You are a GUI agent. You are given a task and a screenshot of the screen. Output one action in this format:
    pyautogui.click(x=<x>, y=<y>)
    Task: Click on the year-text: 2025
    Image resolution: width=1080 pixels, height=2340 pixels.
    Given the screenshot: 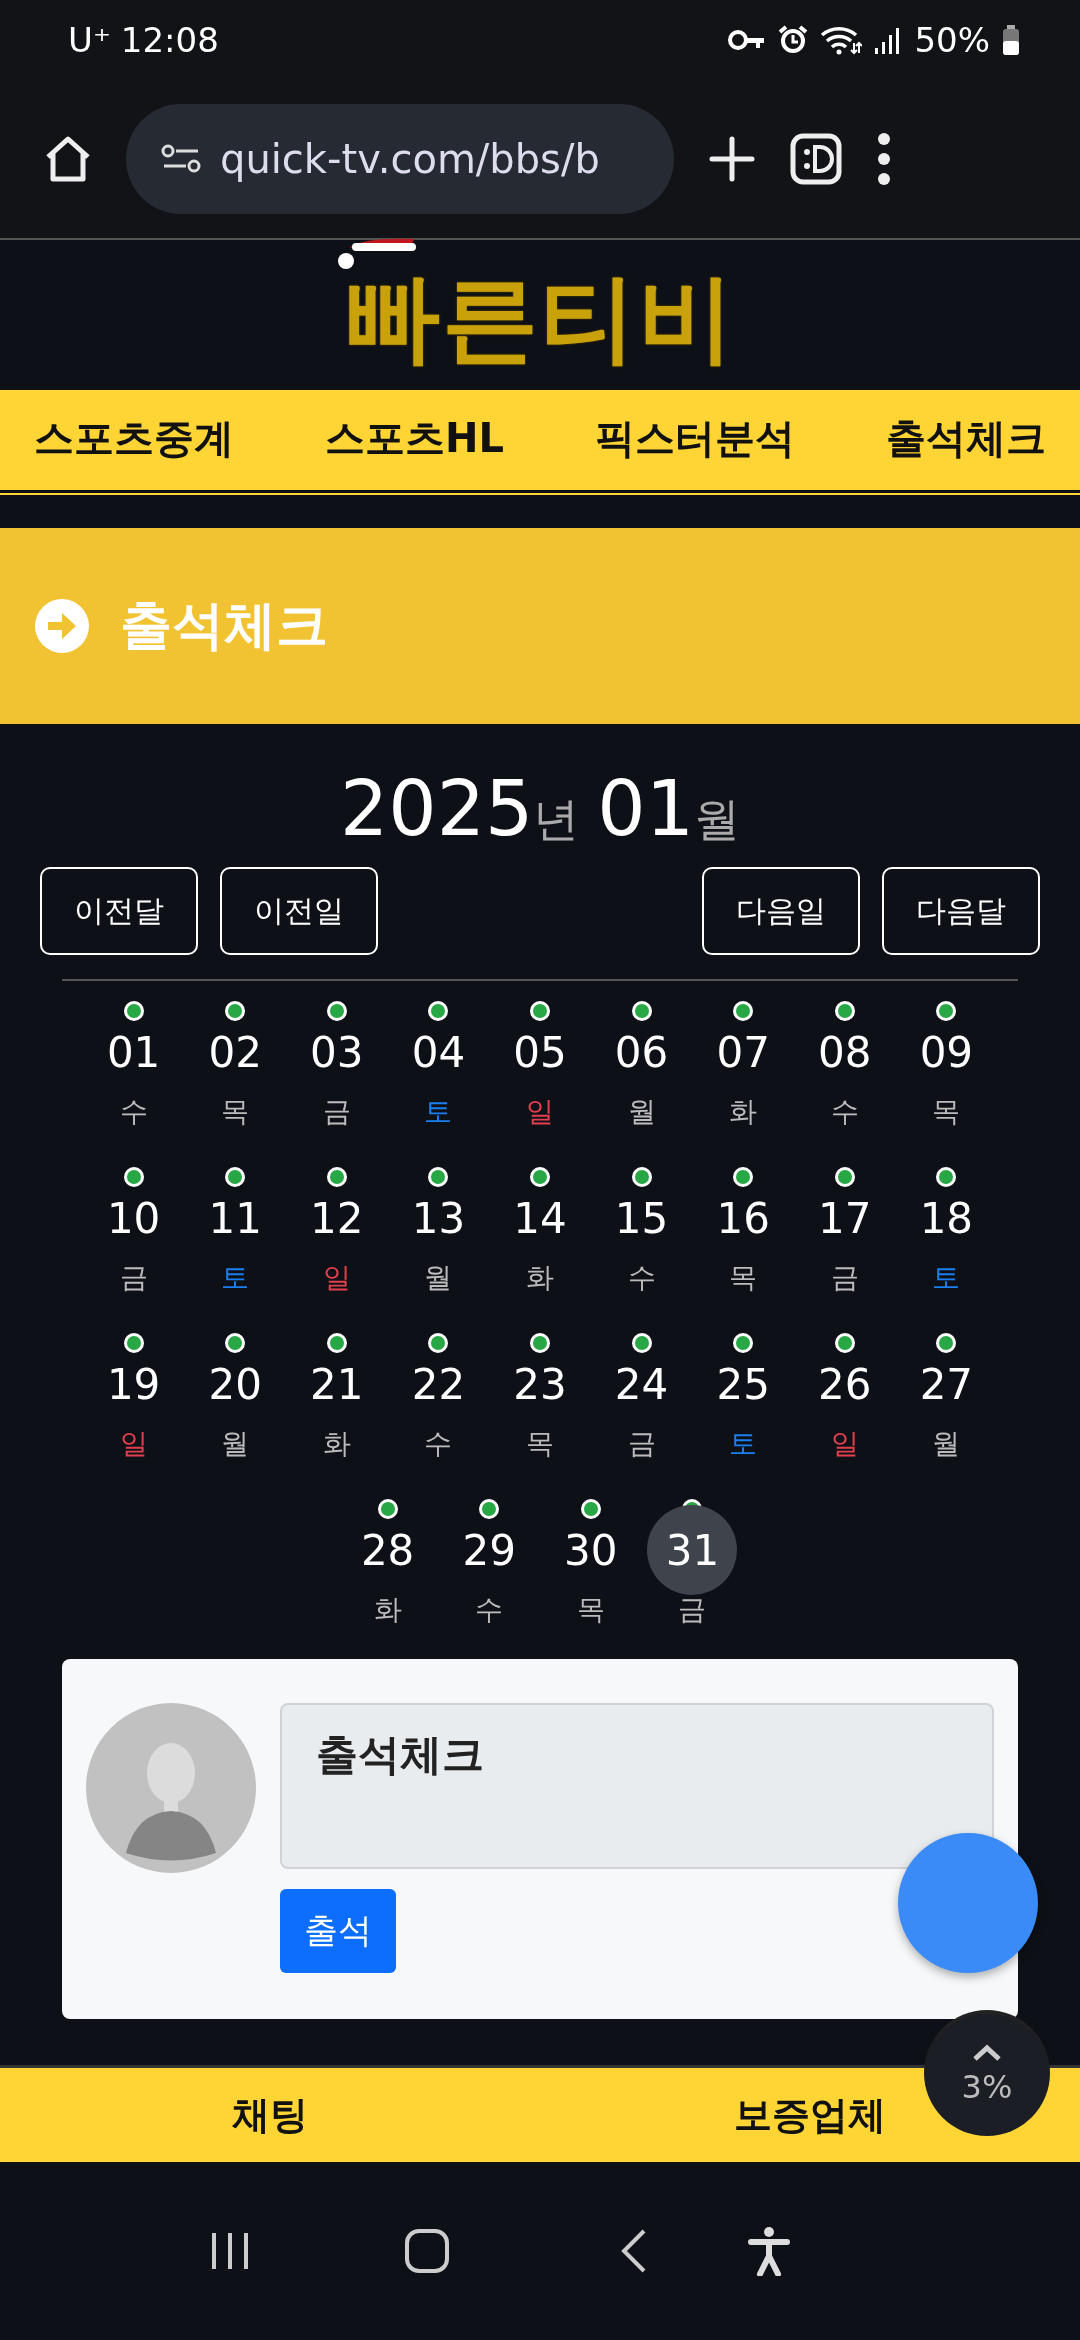 What is the action you would take?
    pyautogui.click(x=436, y=808)
    